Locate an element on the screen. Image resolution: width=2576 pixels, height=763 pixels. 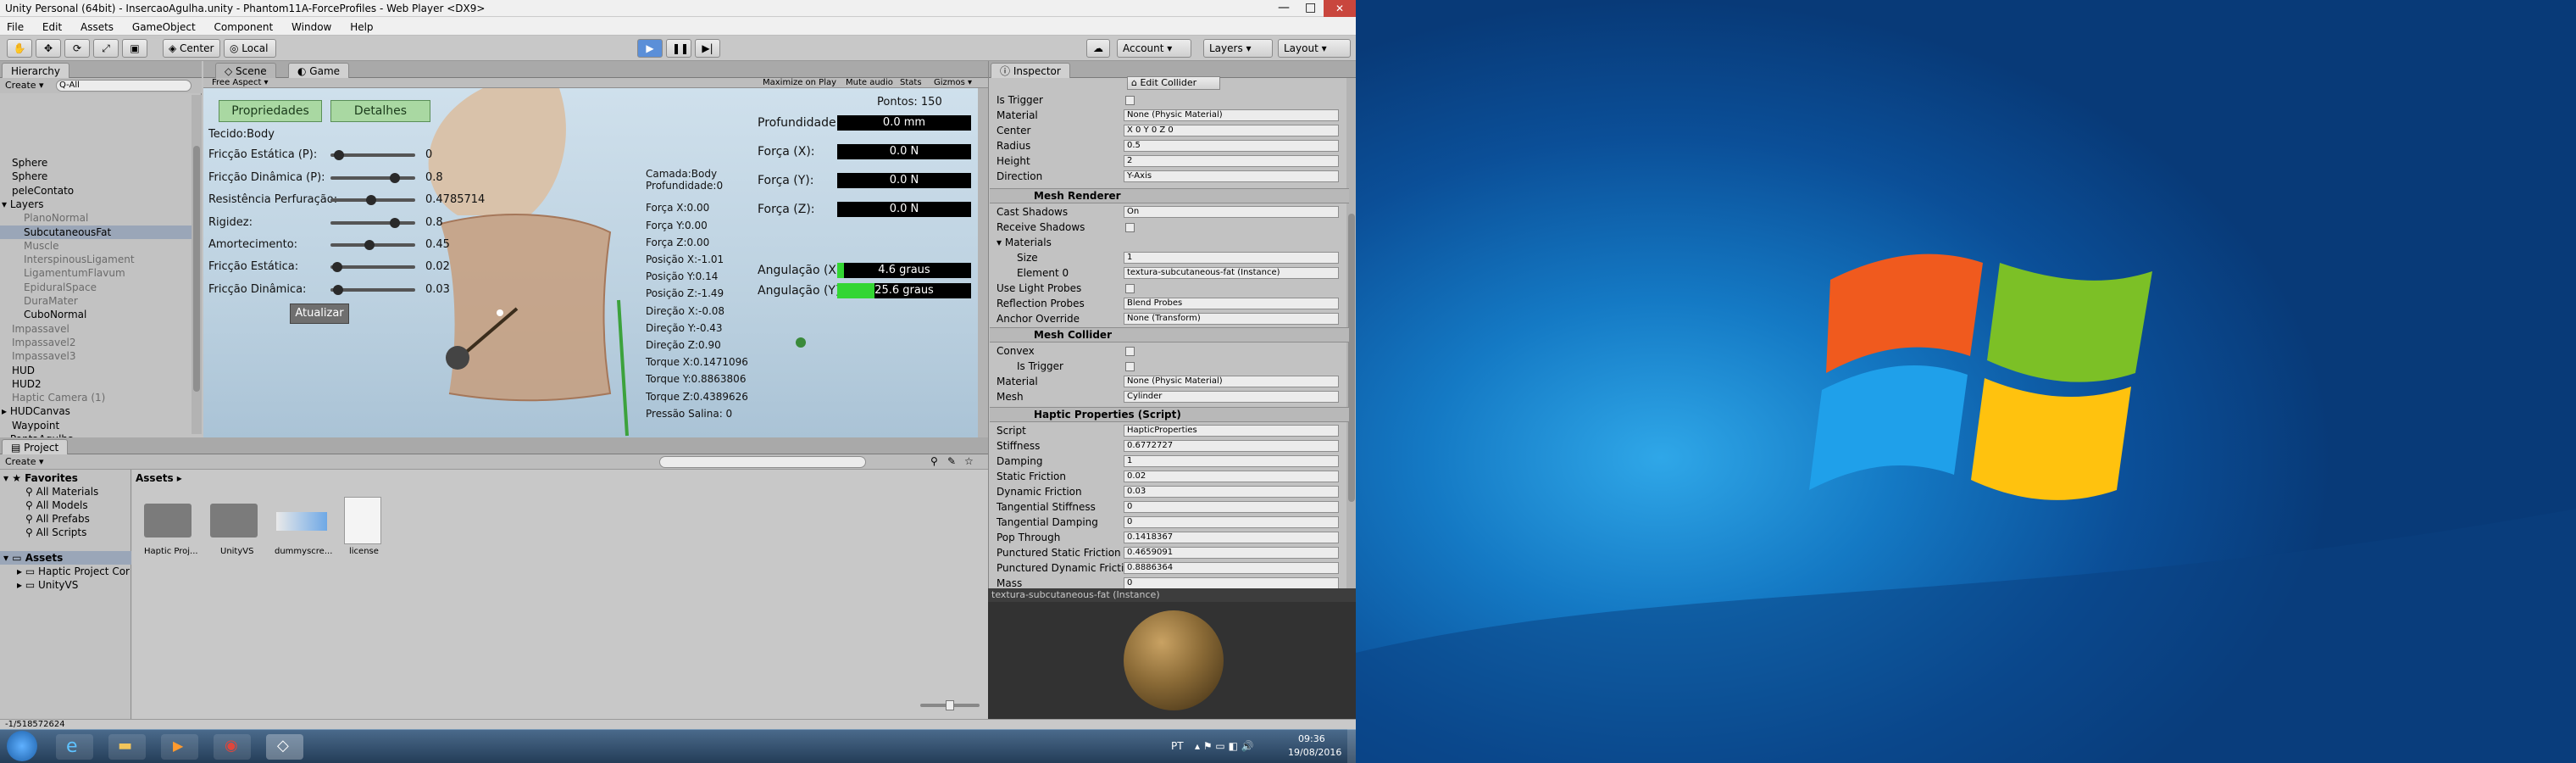
hierarchy-item: Haptic Camera (1) is located at coordinates (58, 397).